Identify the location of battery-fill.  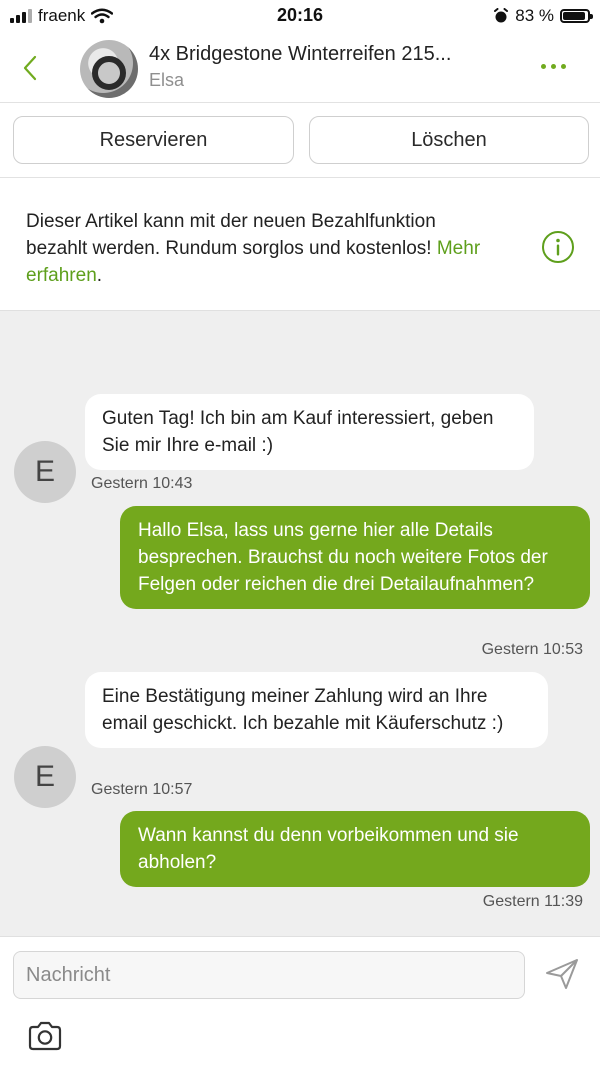
(574, 16).